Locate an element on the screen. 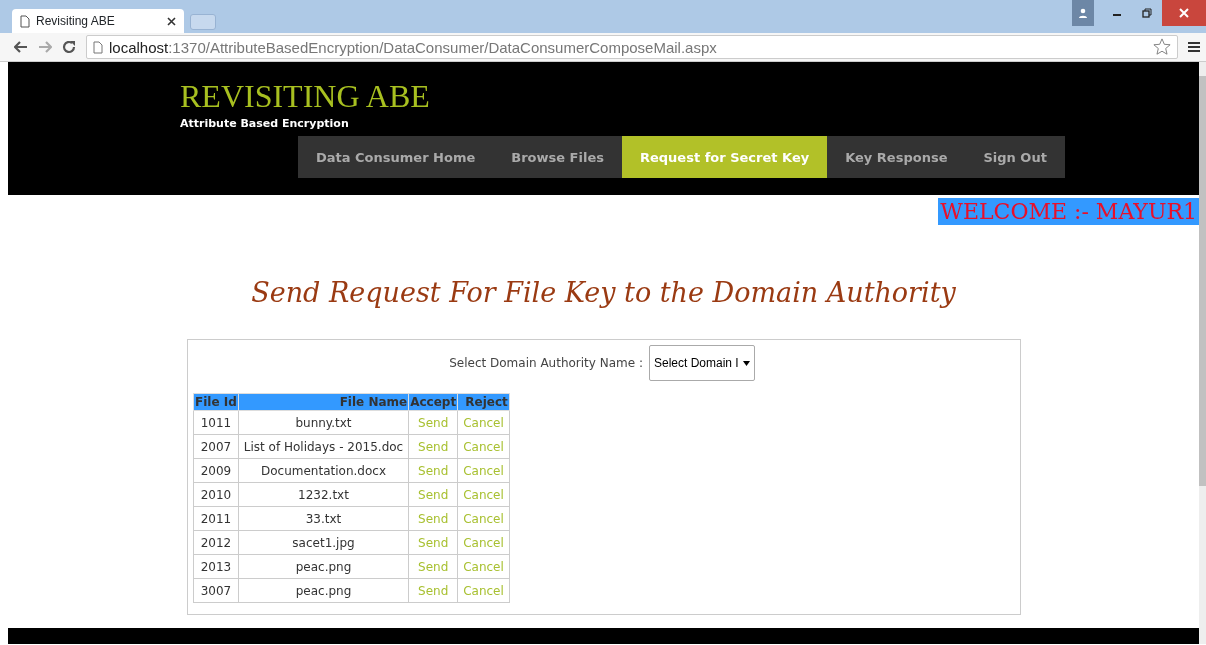 This screenshot has width=1206, height=645. nav-link: Key Response is located at coordinates (896, 157).